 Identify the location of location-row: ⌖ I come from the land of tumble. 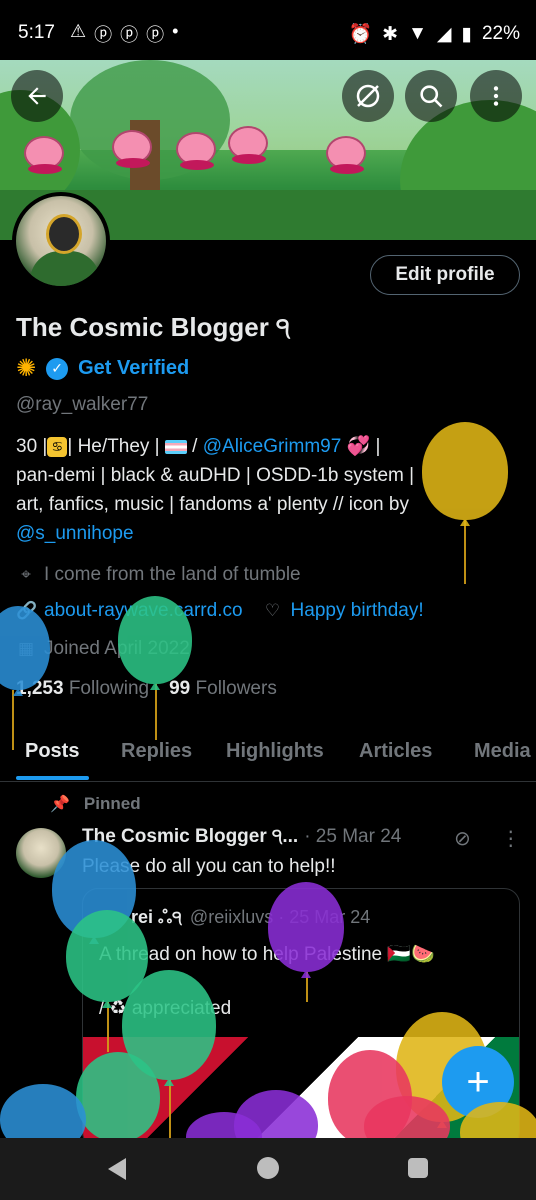
(158, 575).